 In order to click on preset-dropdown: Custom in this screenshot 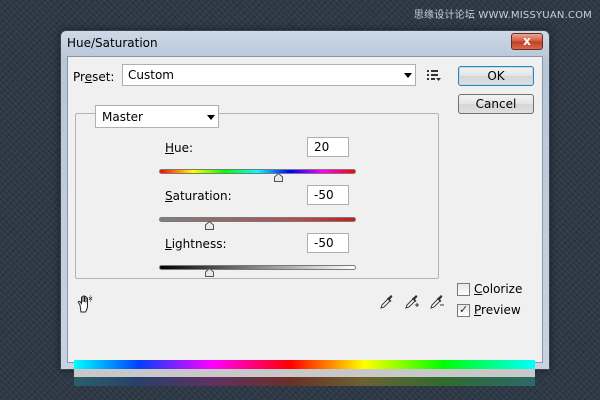, I will do `click(269, 75)`.